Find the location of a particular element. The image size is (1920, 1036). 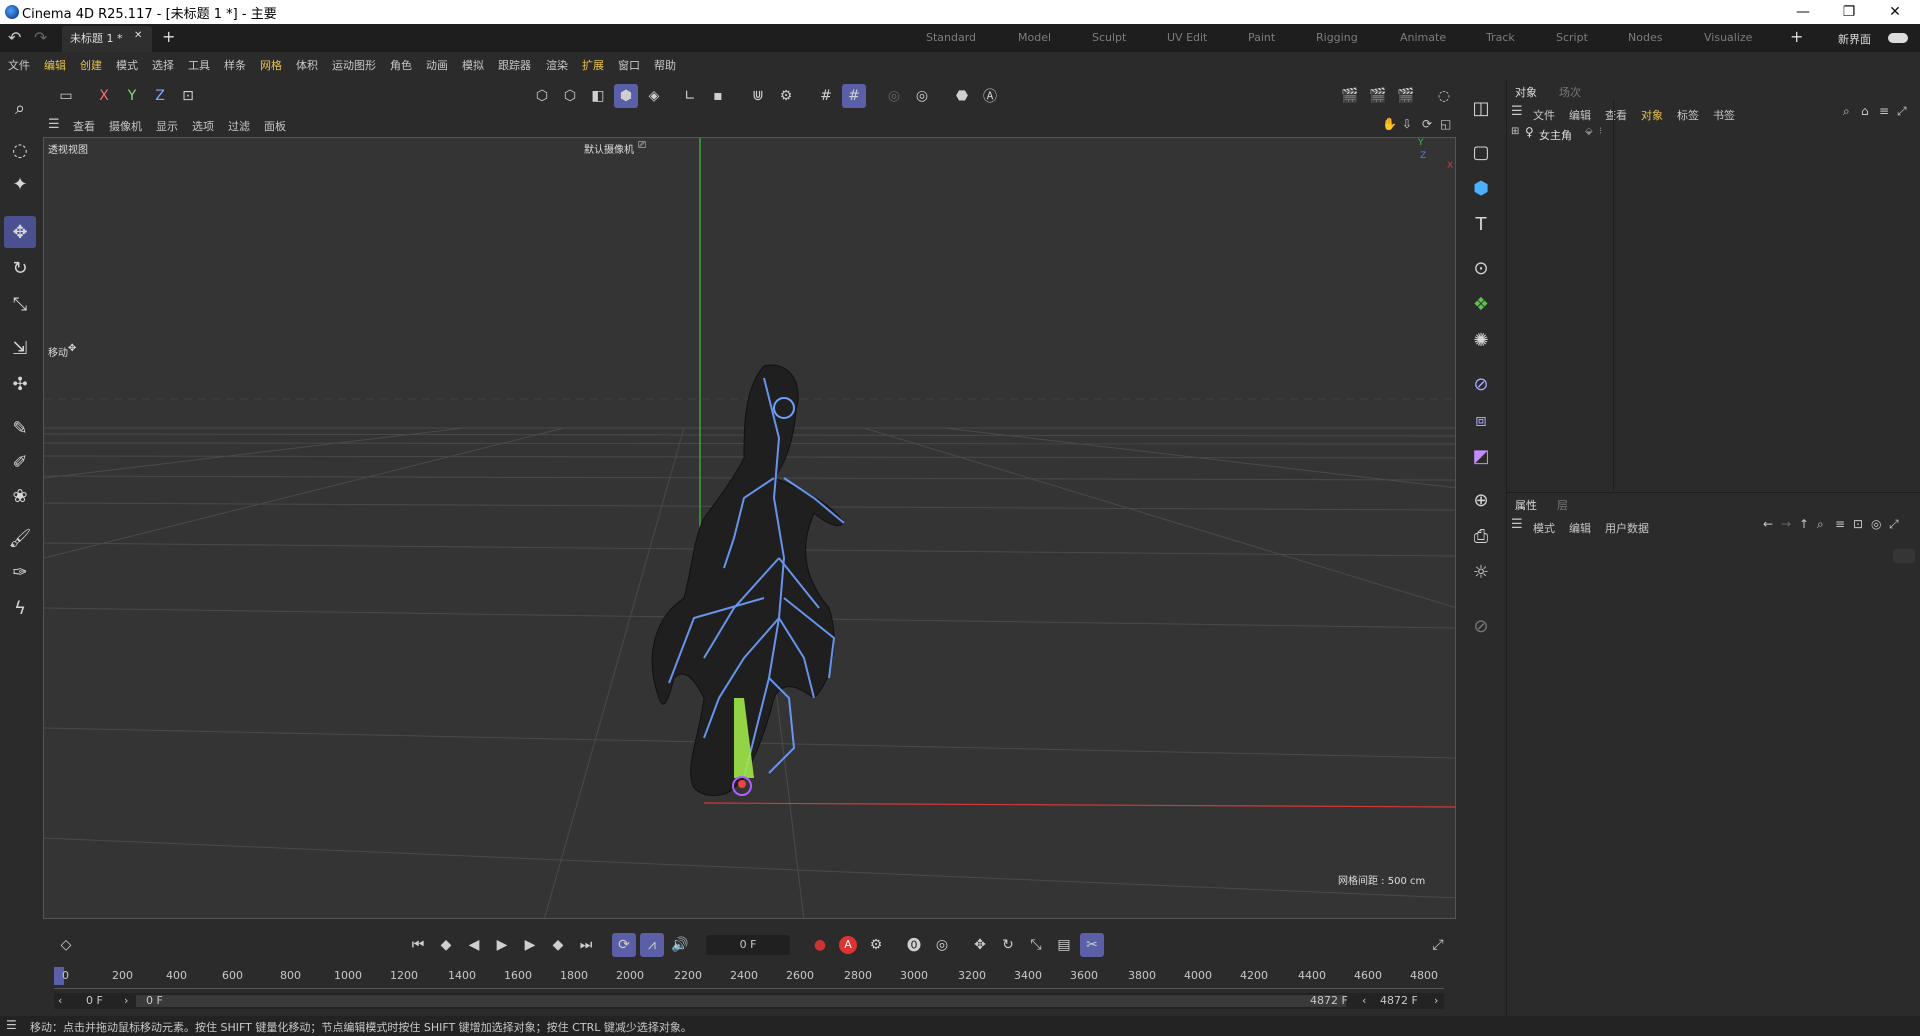

previous-frame-icon: ◀ is located at coordinates (474, 945).